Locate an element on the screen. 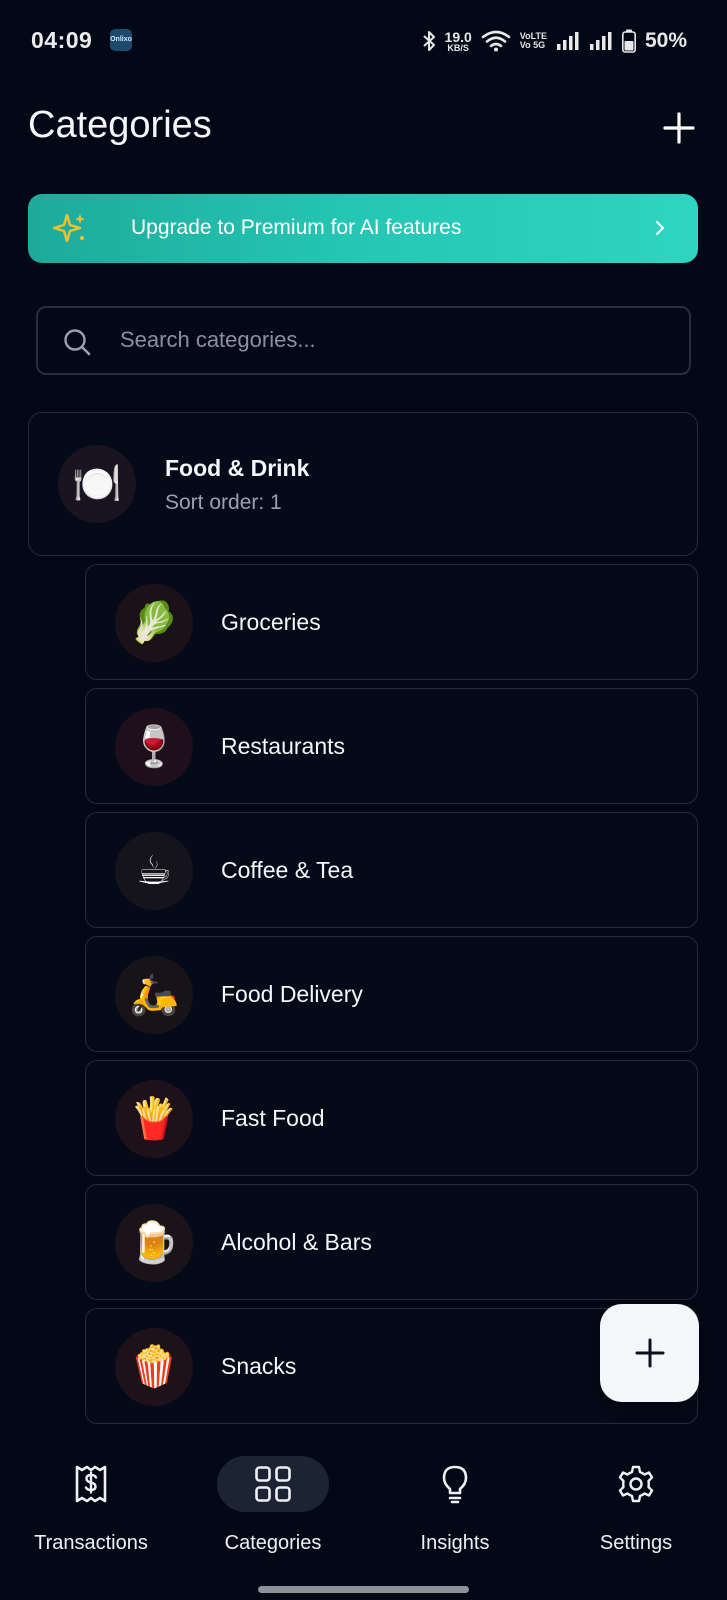 This screenshot has width=727, height=1600. category-avatar: 🥬 is located at coordinates (154, 623).